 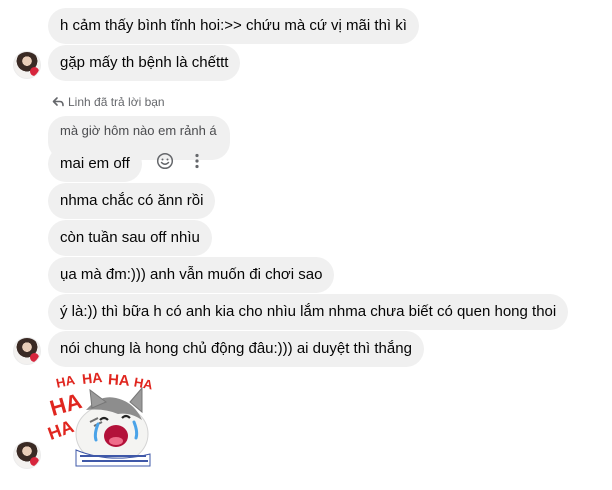 I want to click on message-text: gặp mấy th bệnh là chếttt, so click(x=144, y=62).